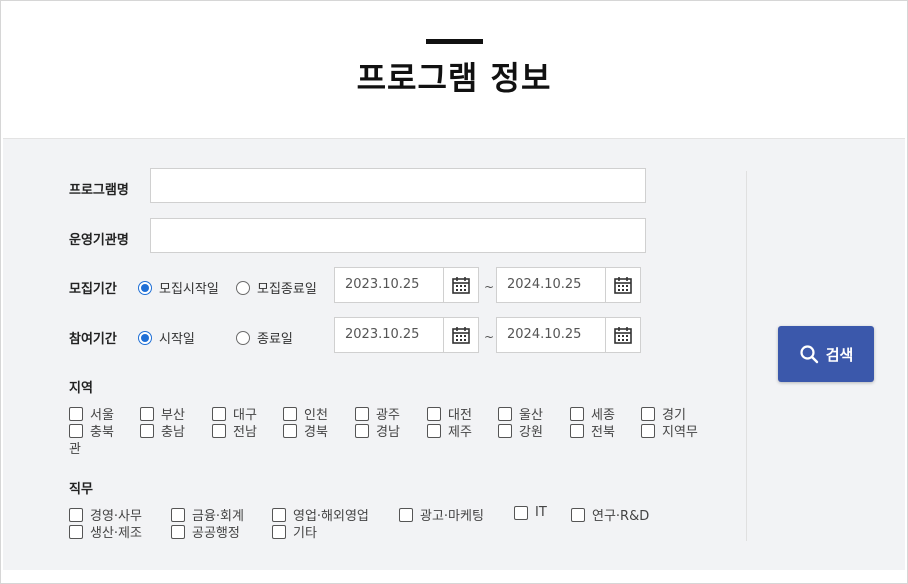 The image size is (908, 584). I want to click on job-checkbox-label: 연구·R&D, so click(621, 516).